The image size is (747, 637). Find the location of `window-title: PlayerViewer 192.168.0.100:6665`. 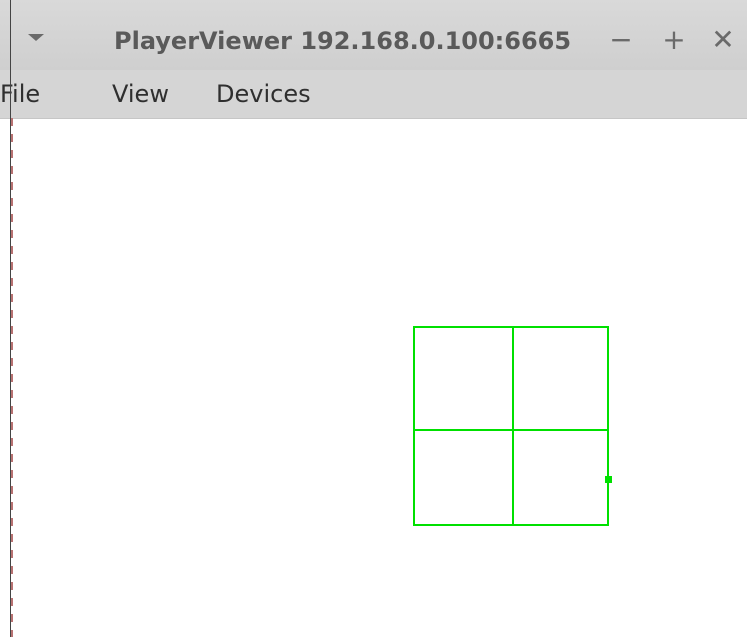

window-title: PlayerViewer 192.168.0.100:6665 is located at coordinates (343, 41).